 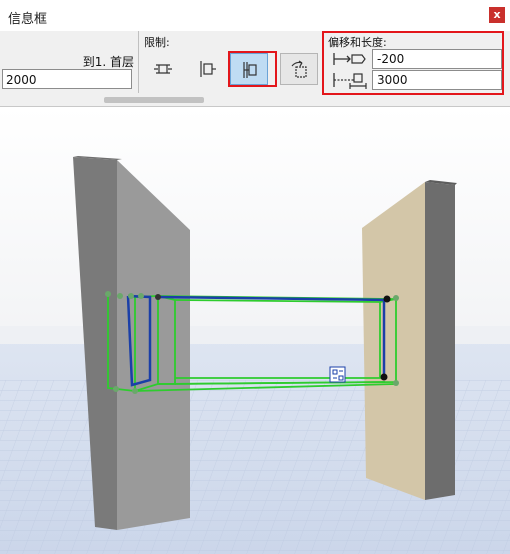 I want to click on title-bar: 信息框 x, so click(x=255, y=15).